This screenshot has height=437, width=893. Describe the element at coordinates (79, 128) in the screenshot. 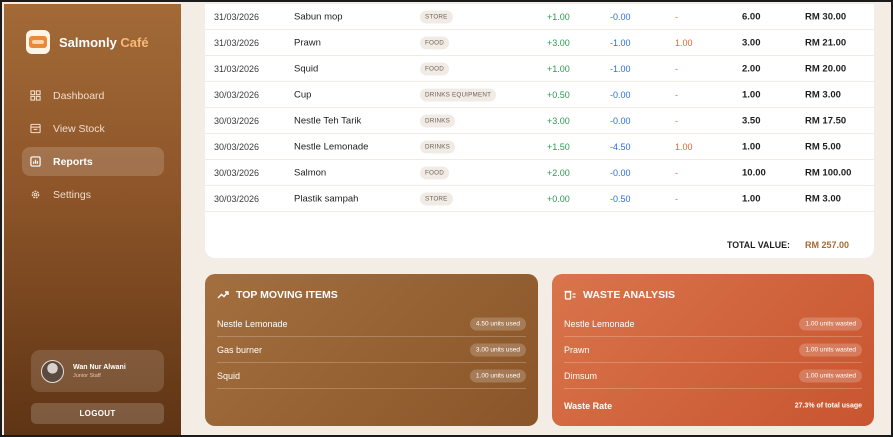

I see `sidebar-item-label: View Stock` at that location.